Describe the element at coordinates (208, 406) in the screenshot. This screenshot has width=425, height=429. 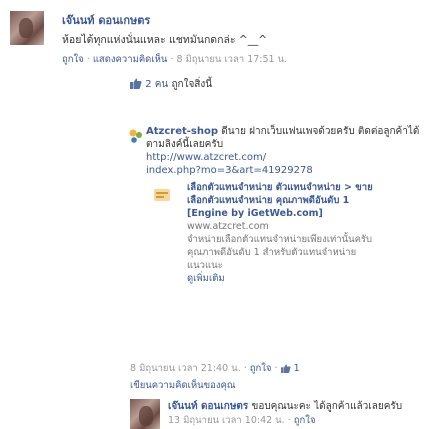
I see `comment-author: เจ๊นนท์ ดอนเกษตร` at that location.